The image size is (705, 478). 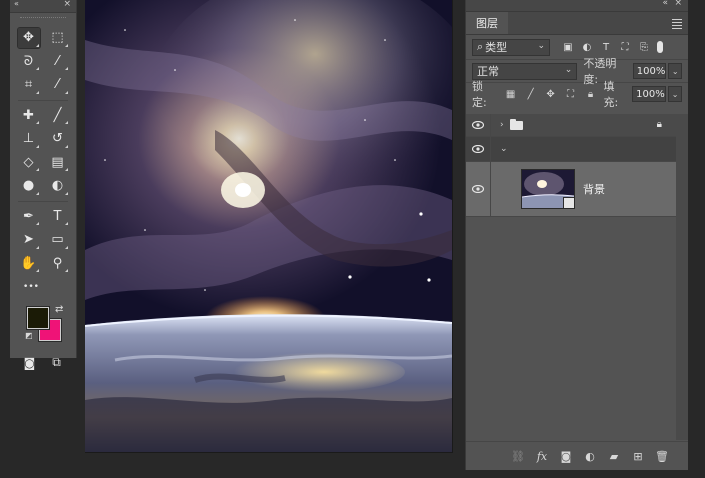 I want to click on tool-row: ✚ ╱, so click(x=43, y=116).